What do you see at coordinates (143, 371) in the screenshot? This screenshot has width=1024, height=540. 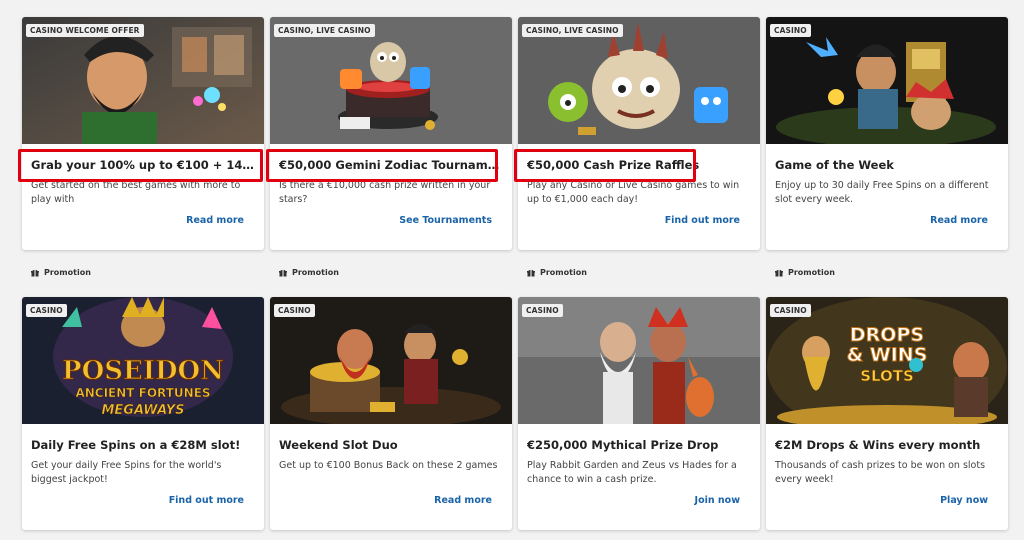 I see `poseidon-logo-text: POSEIDON` at bounding box center [143, 371].